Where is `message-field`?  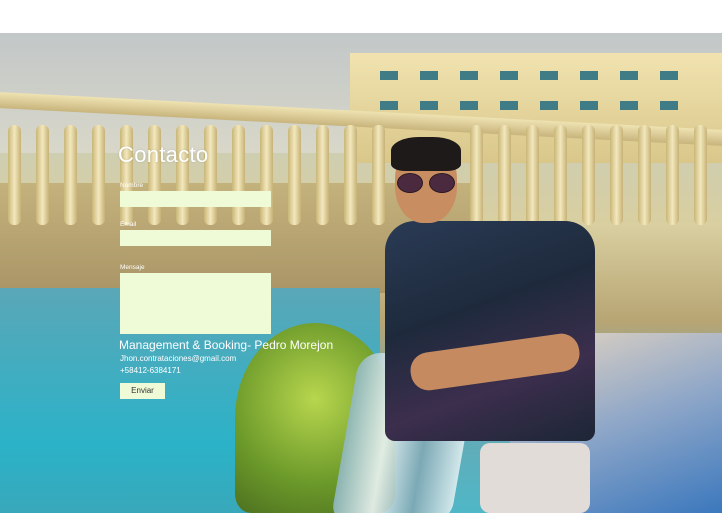
message-field is located at coordinates (195, 303).